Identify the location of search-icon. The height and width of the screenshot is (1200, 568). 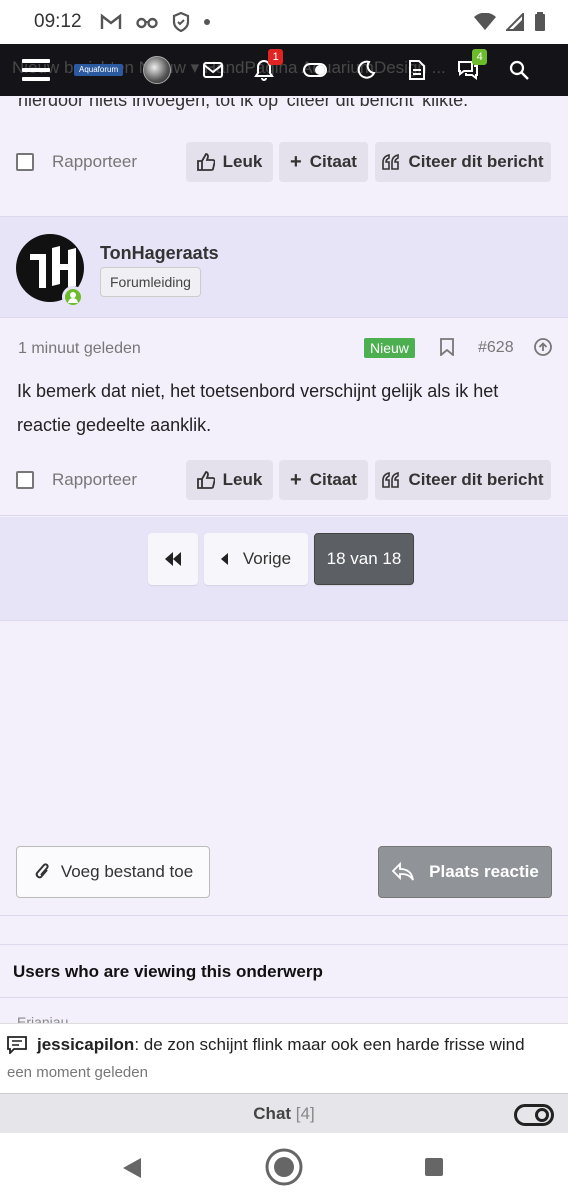
(519, 70).